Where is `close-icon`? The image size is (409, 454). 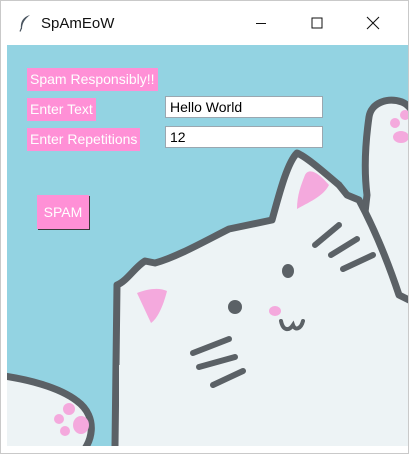 close-icon is located at coordinates (373, 23).